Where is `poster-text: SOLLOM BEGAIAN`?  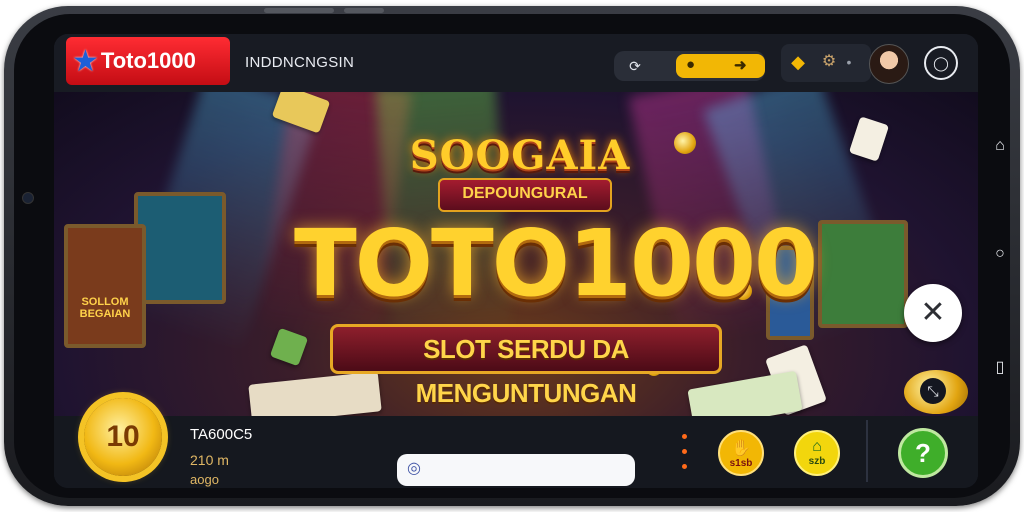 poster-text: SOLLOM BEGAIAN is located at coordinates (105, 308).